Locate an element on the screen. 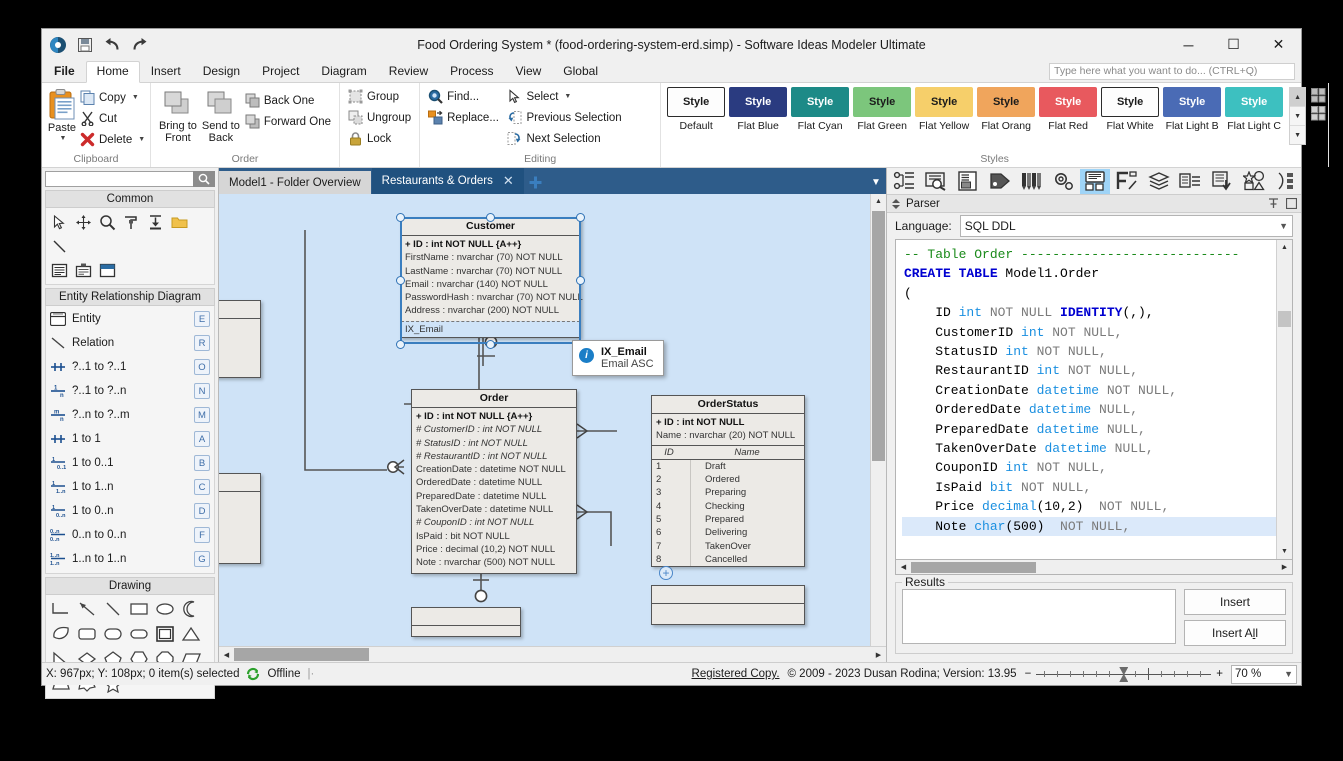 The width and height of the screenshot is (1343, 761). frame-icon is located at coordinates (107, 270).